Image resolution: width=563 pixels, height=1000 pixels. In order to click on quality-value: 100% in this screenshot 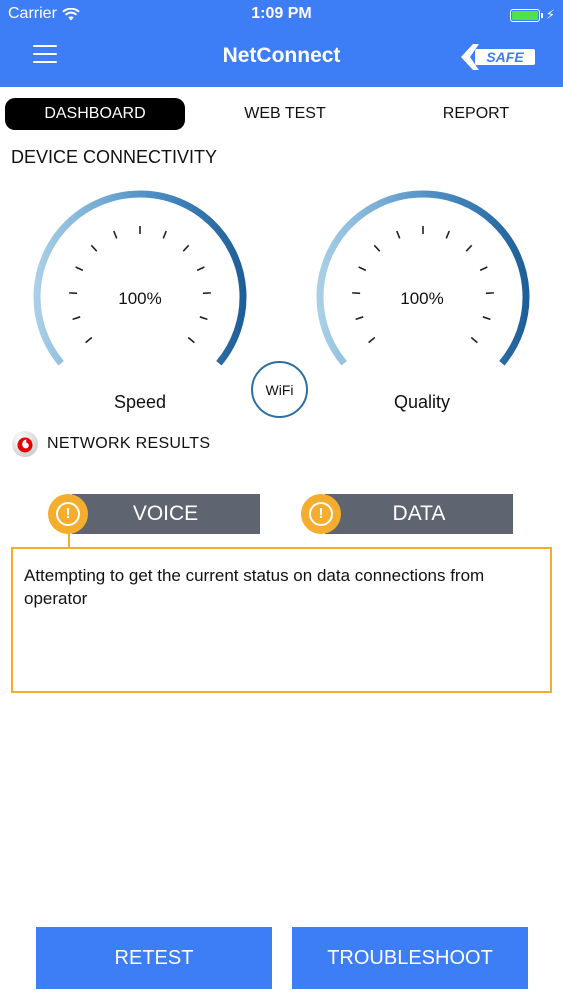, I will do `click(422, 298)`.